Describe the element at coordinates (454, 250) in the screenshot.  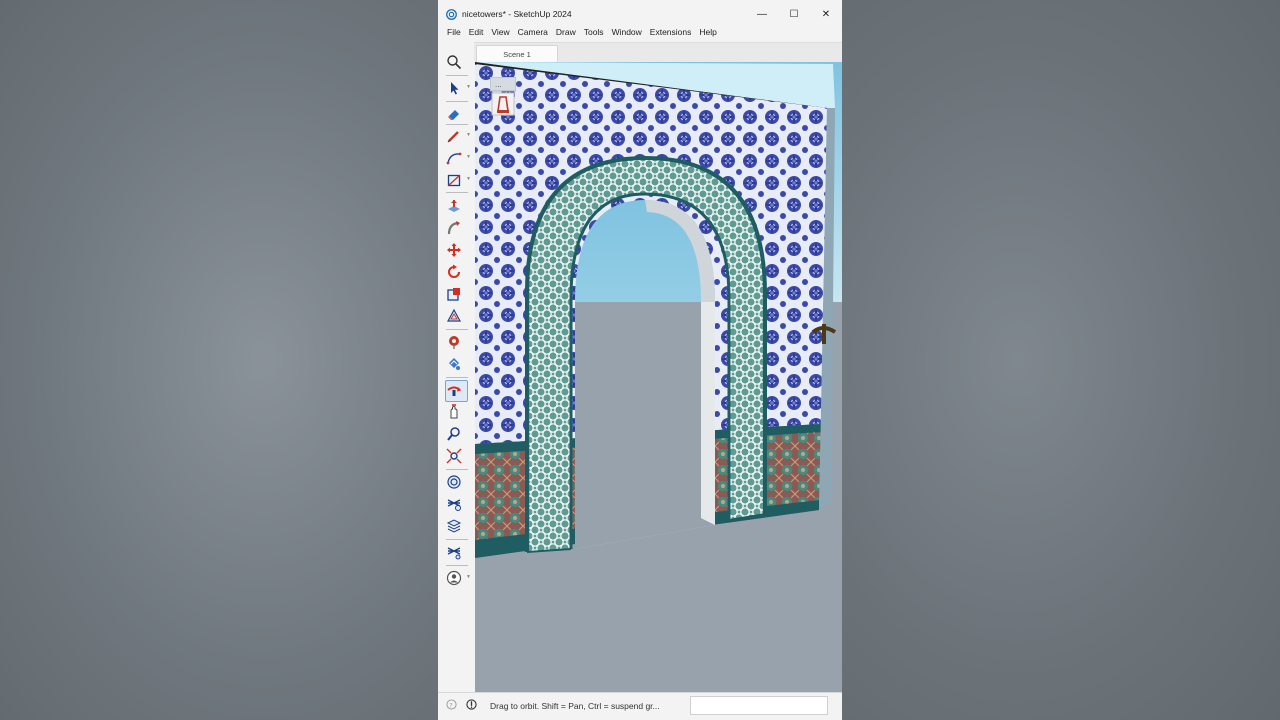
I see `move-icon` at that location.